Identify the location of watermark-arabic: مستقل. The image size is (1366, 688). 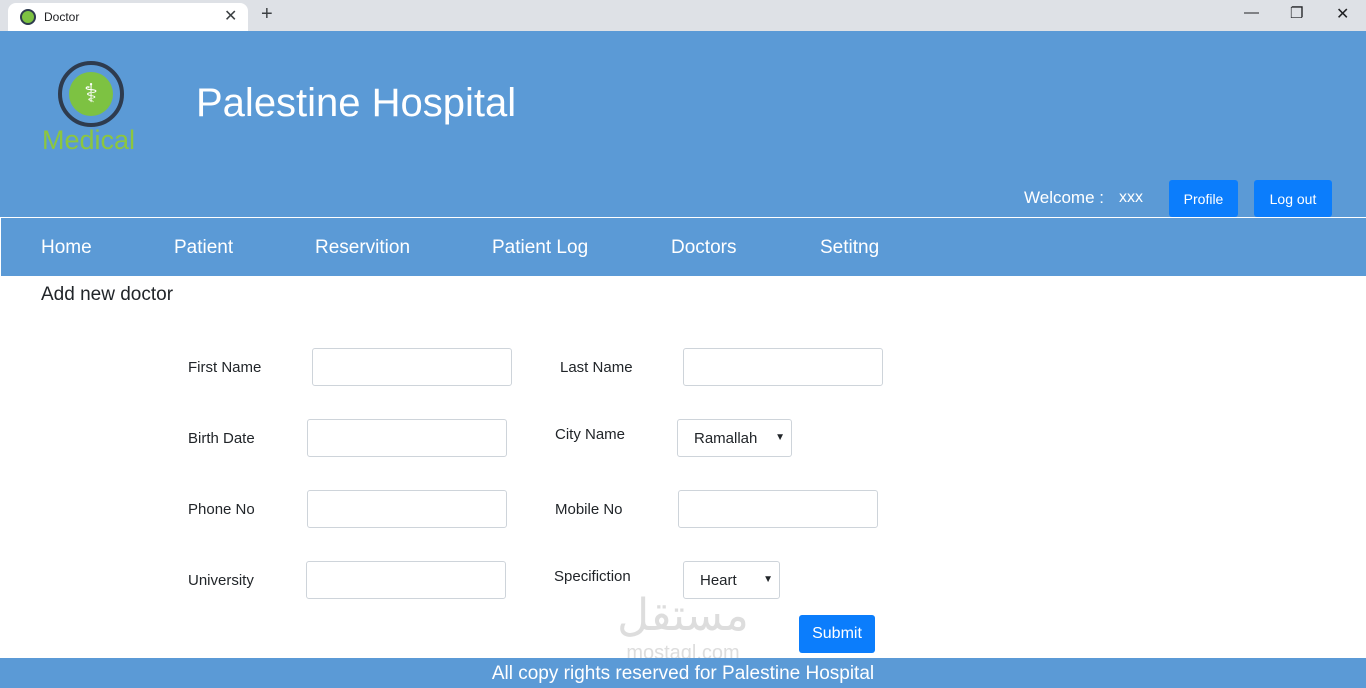
(683, 615).